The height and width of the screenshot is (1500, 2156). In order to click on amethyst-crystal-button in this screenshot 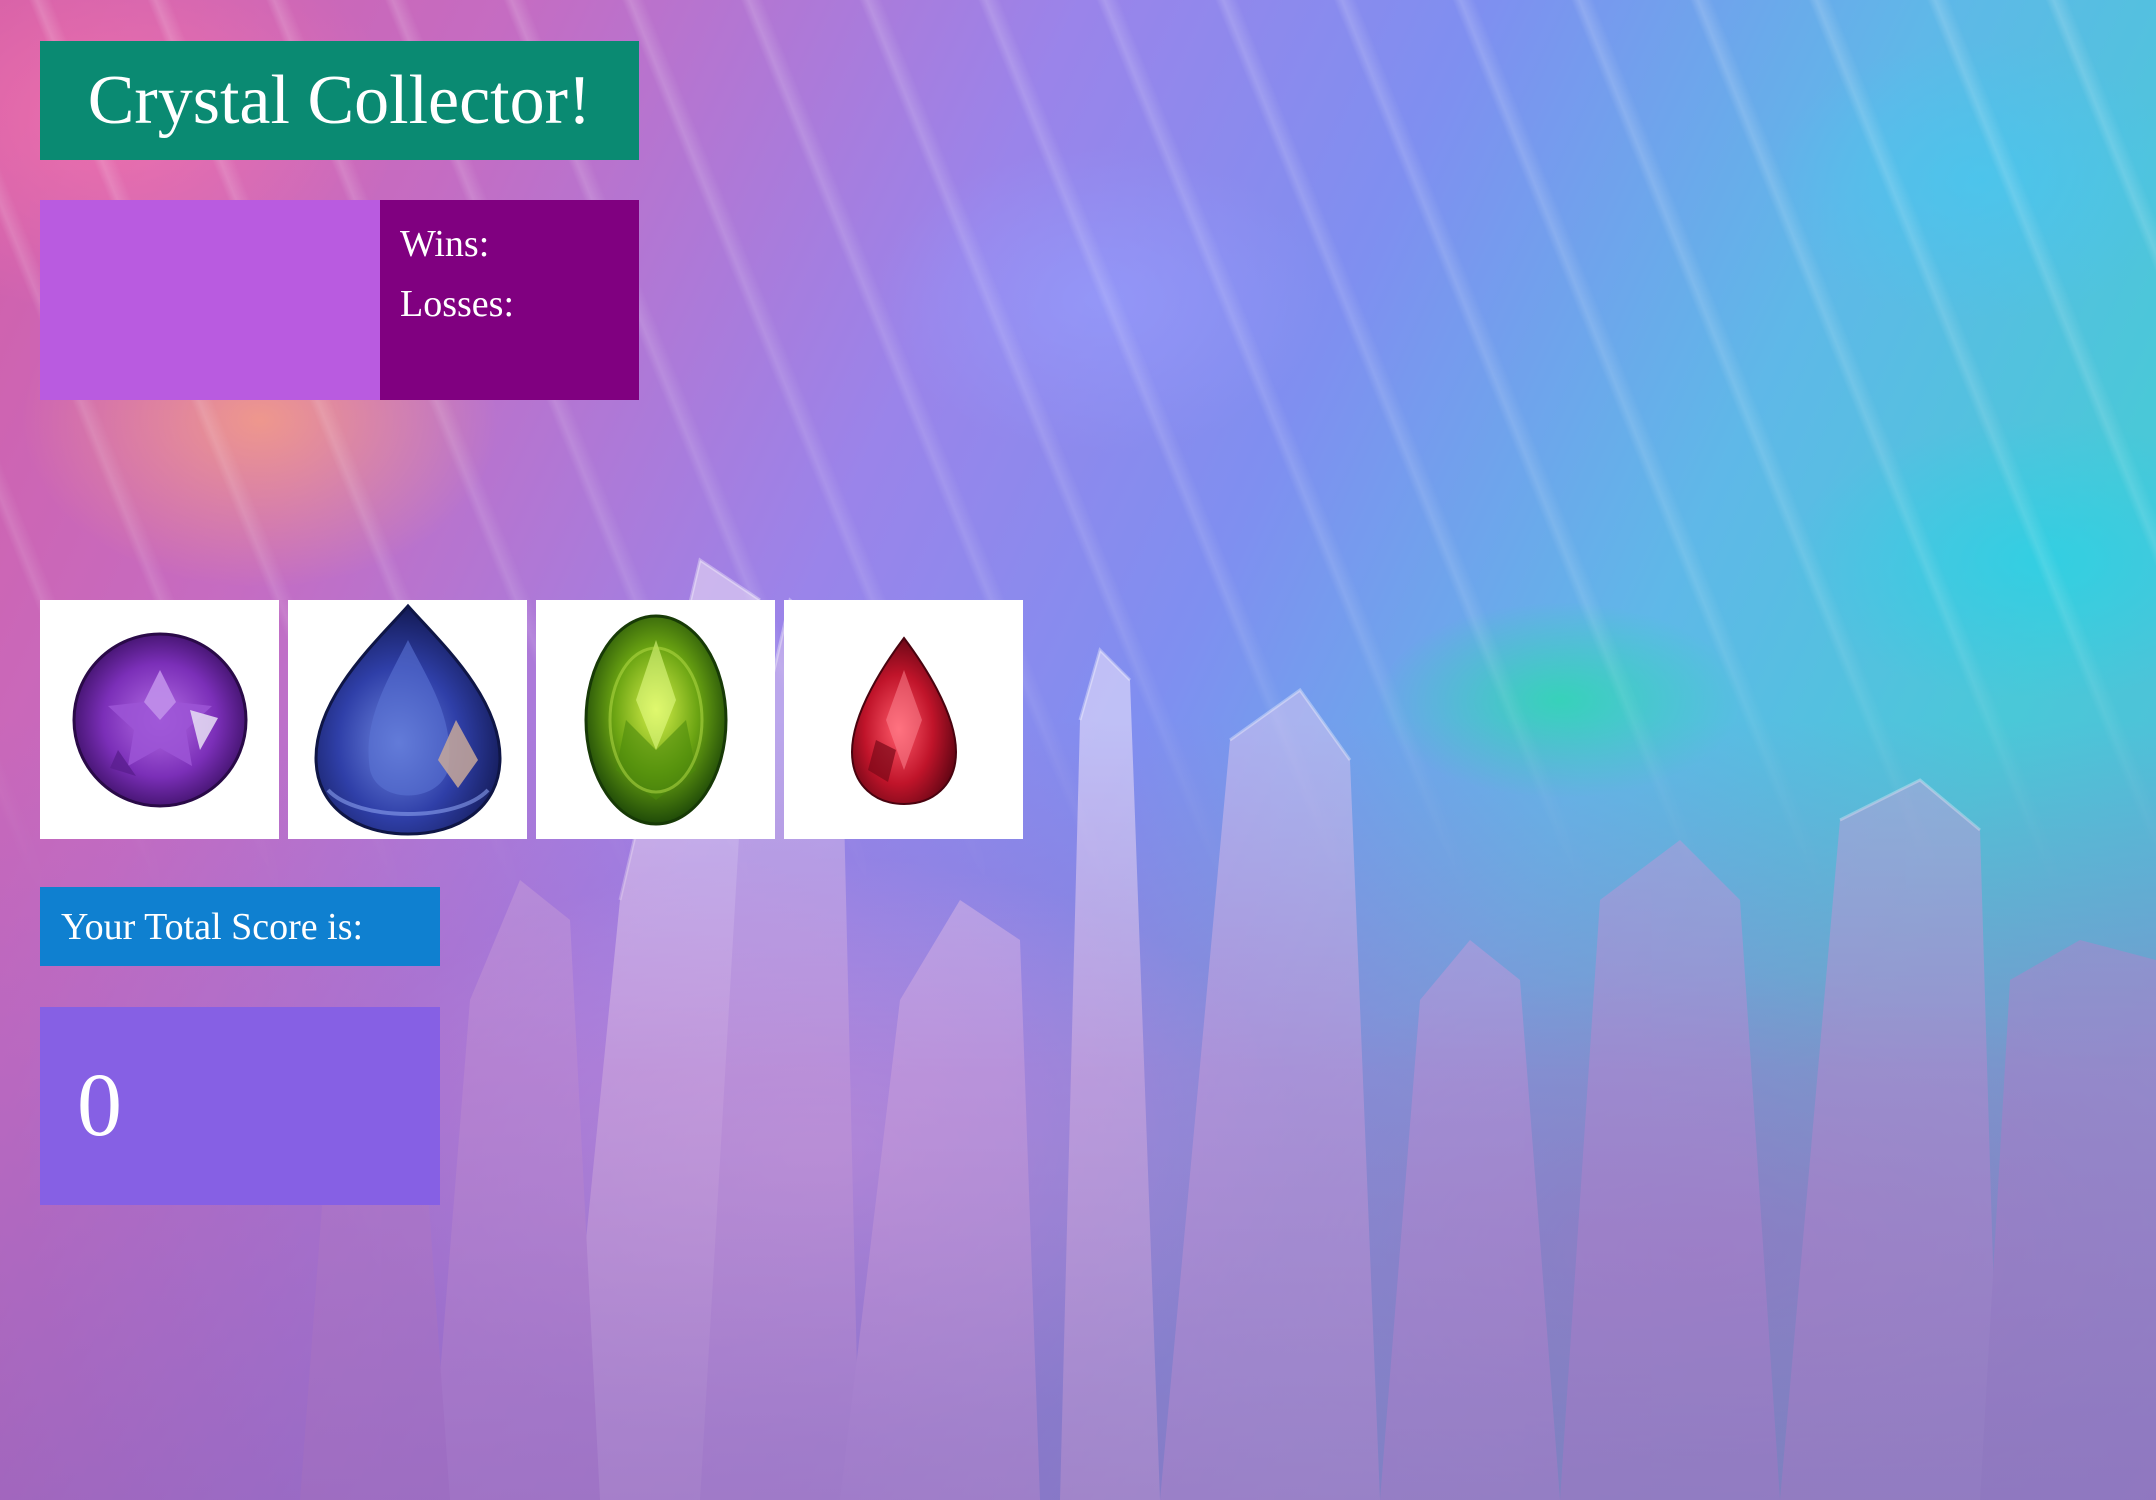, I will do `click(159, 719)`.